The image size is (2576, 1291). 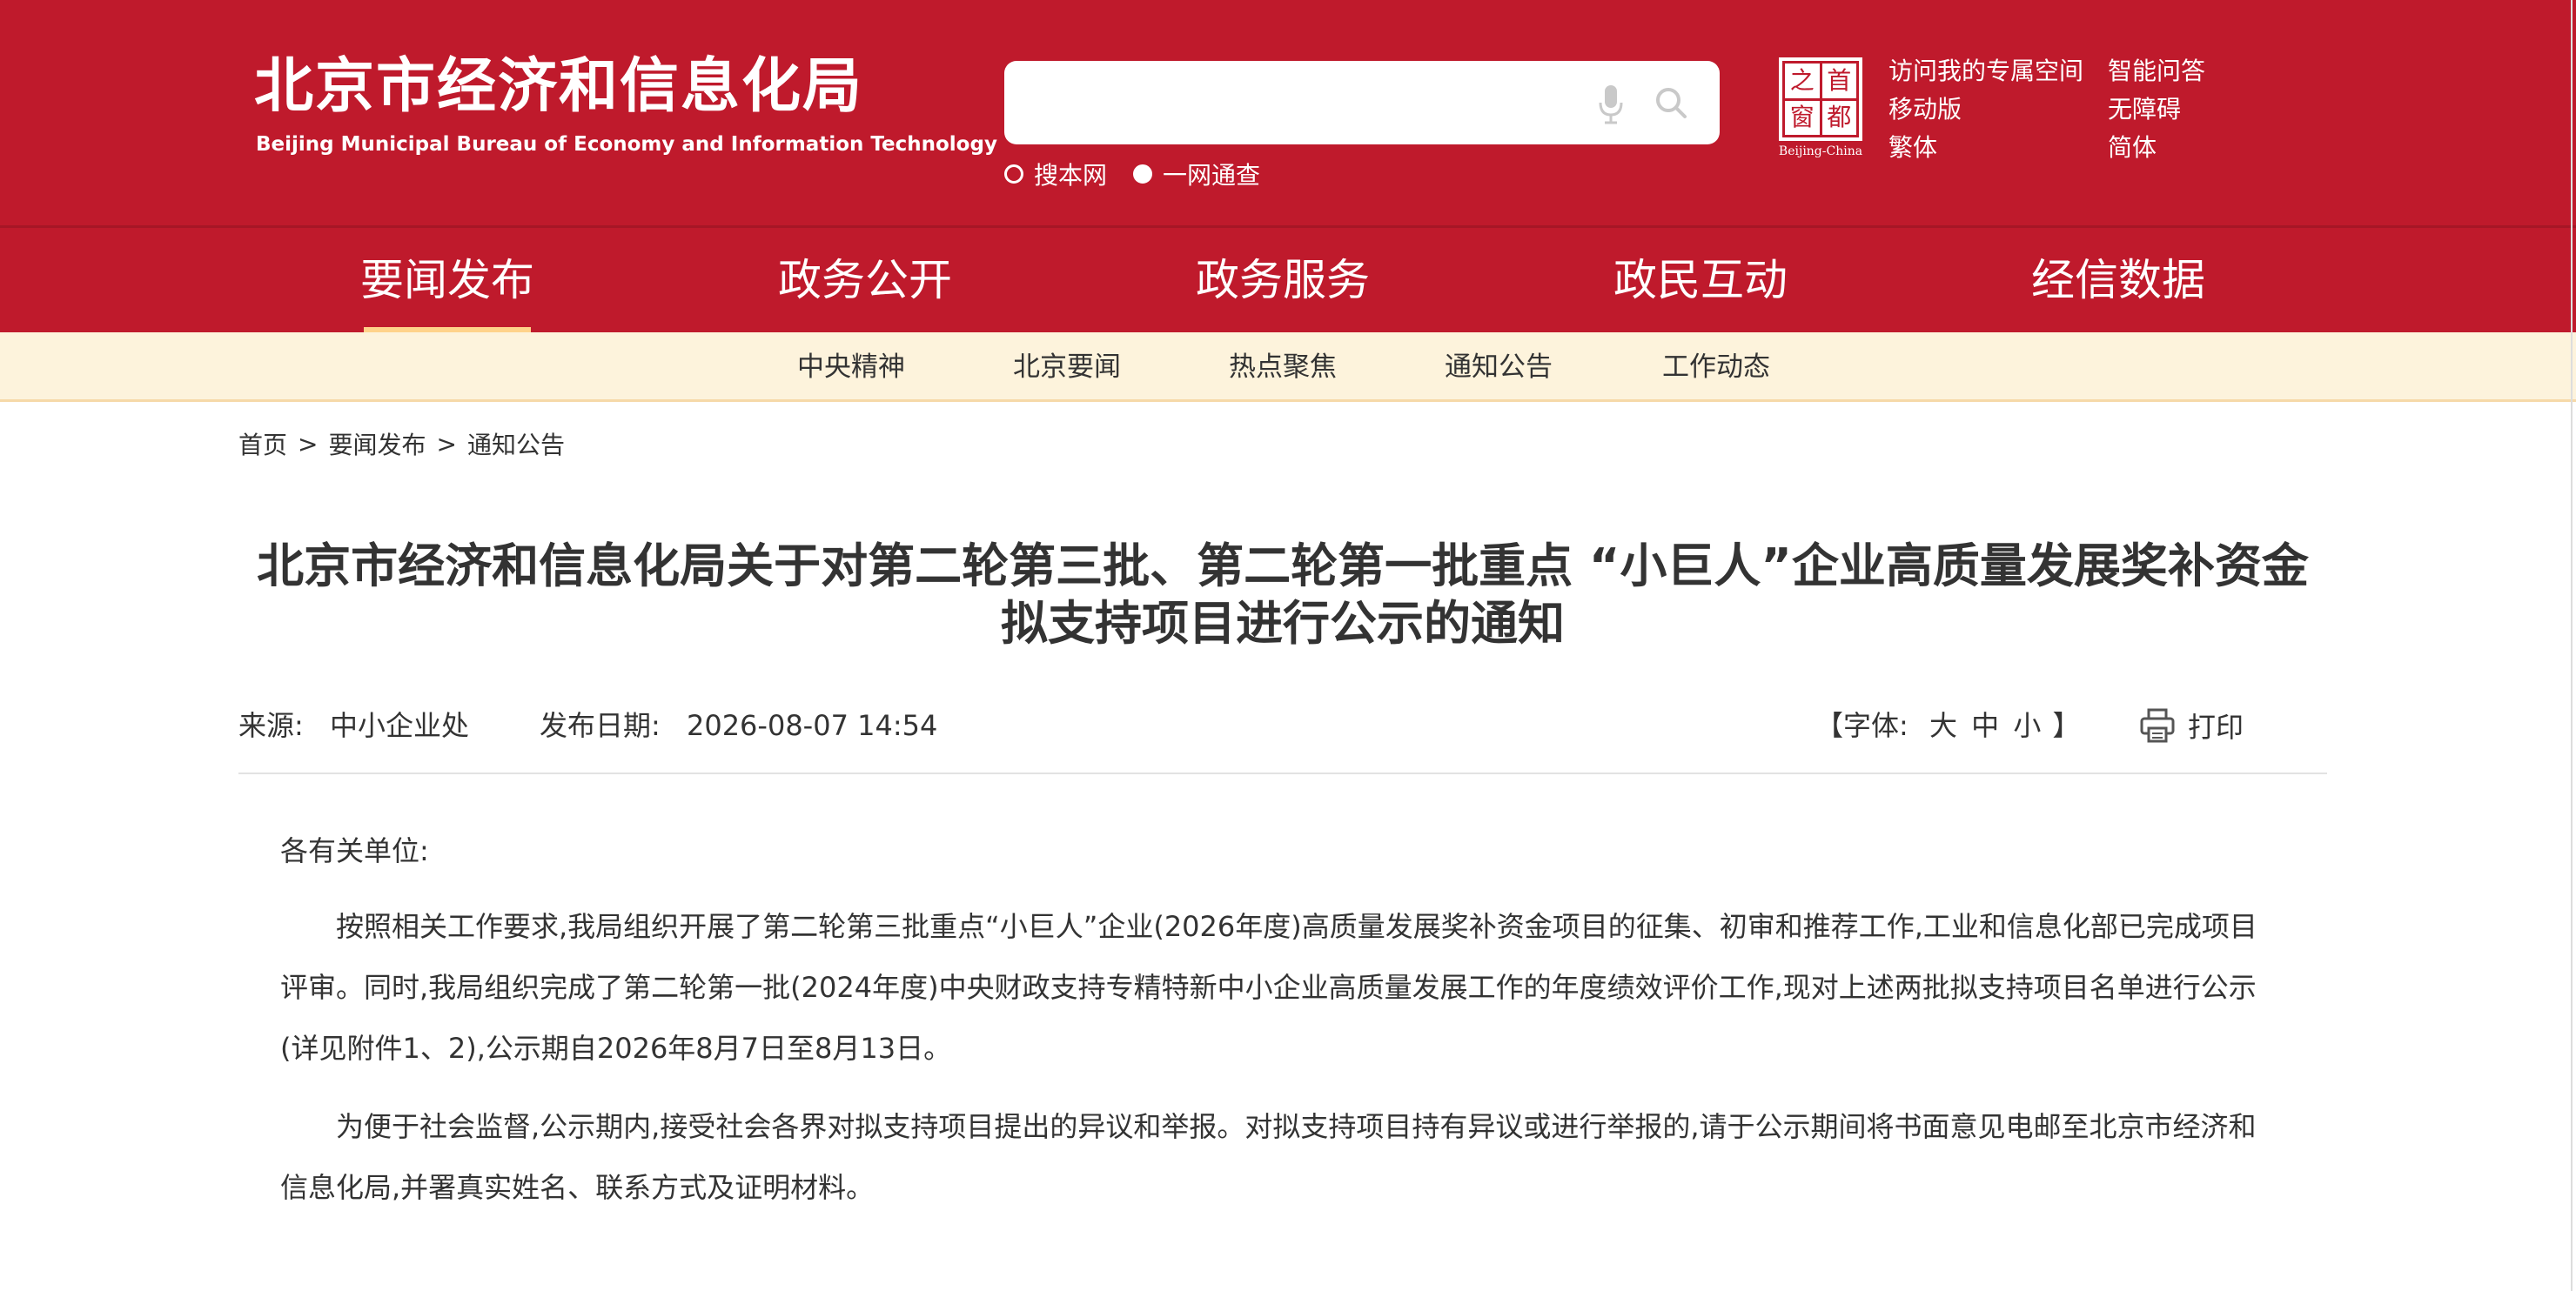 I want to click on nav-item-data: 经信数据, so click(x=2118, y=280).